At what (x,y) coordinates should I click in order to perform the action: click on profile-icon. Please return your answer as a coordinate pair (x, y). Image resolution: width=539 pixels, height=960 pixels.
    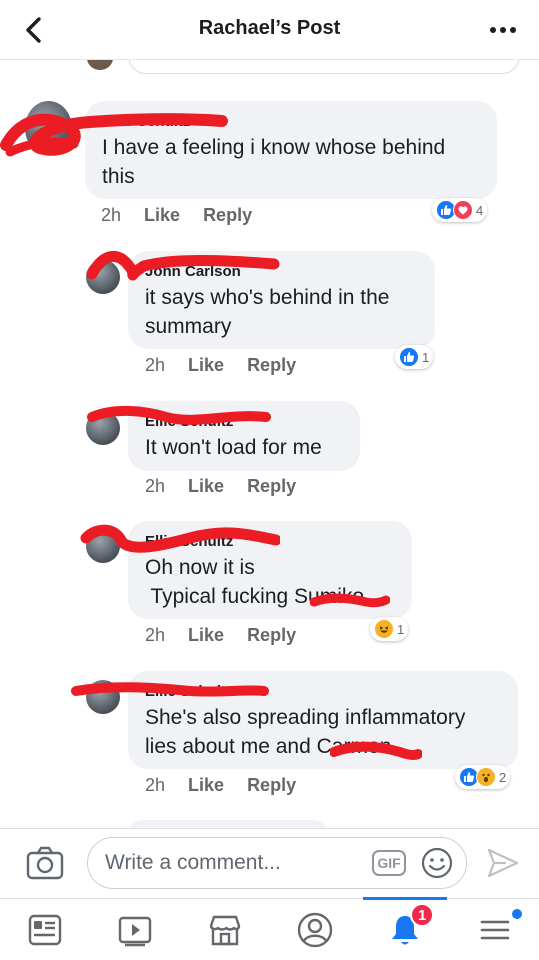
    Looking at the image, I should click on (315, 930).